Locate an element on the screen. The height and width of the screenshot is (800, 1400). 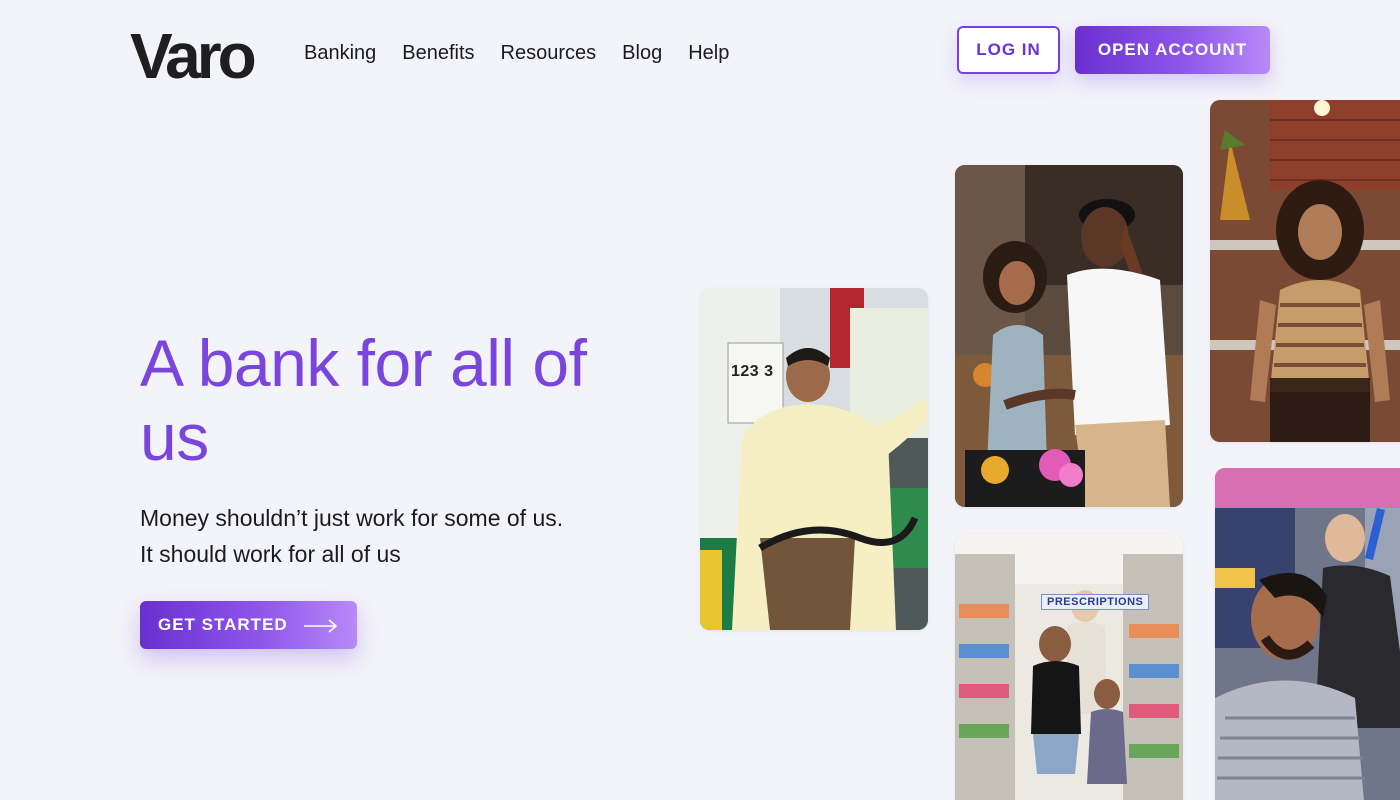
open-account-button: OPEN ACCOUNT is located at coordinates (1172, 50).